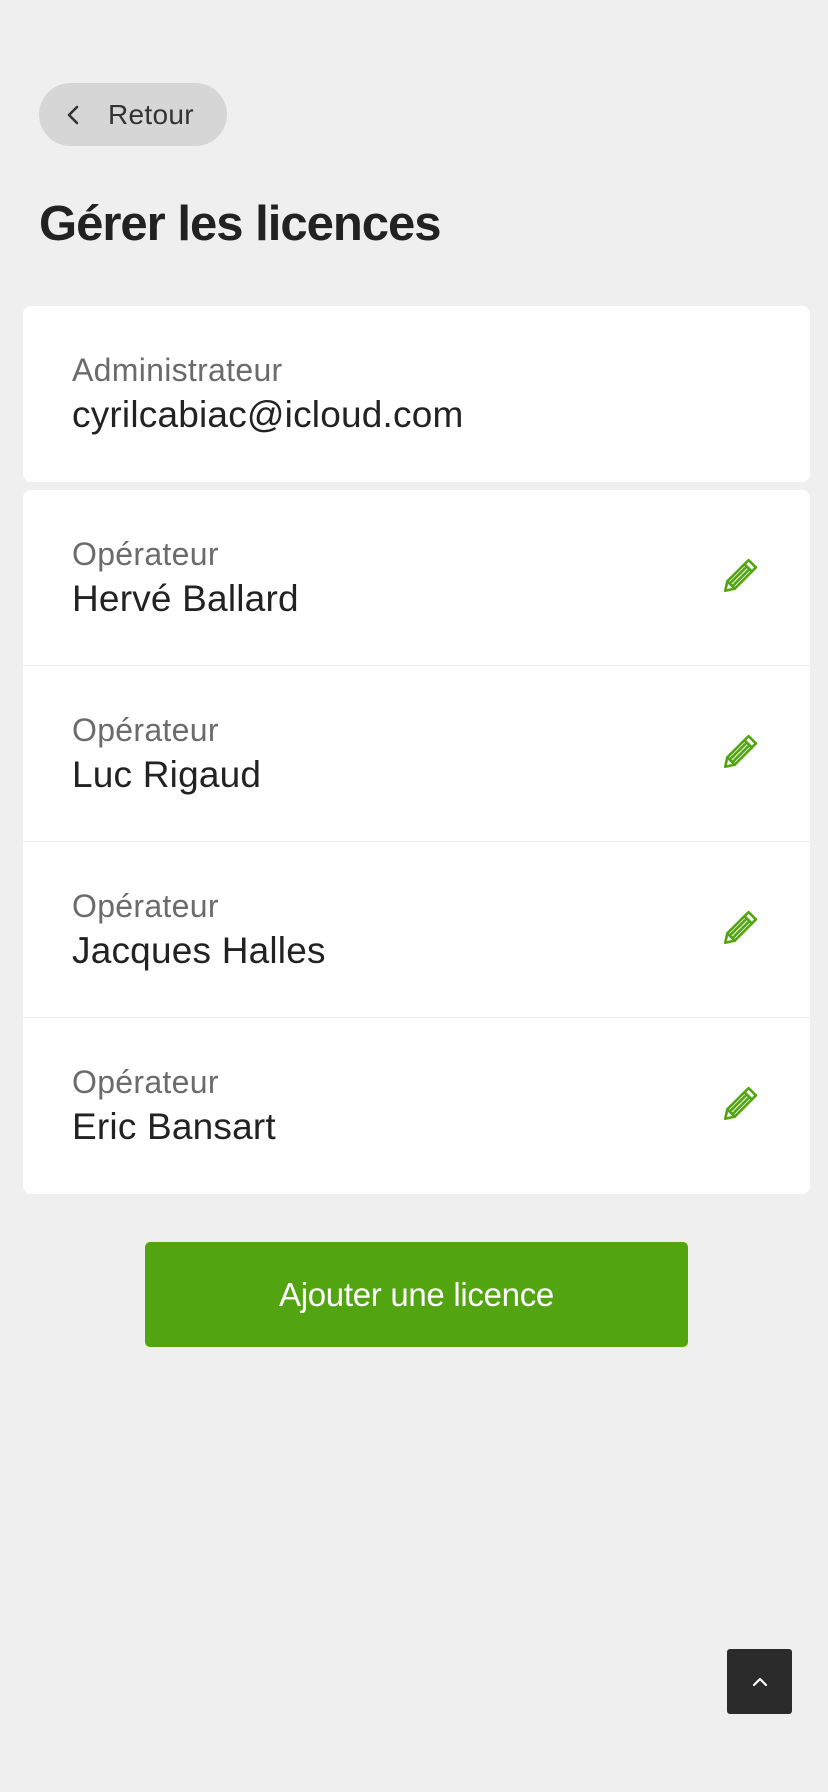  Describe the element at coordinates (268, 414) in the screenshot. I see `license-email: cyrilcabiac@icloud.com` at that location.